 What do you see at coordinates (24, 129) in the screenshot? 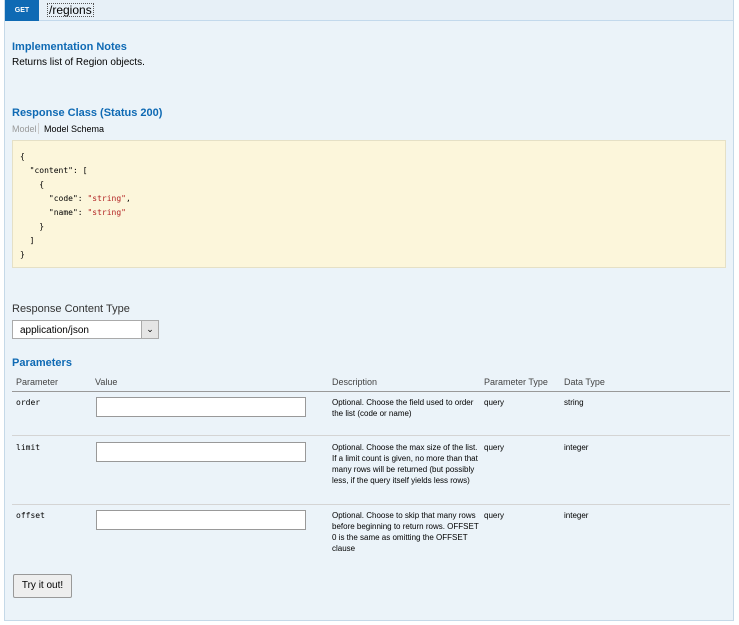
I see `model-tab: Model` at bounding box center [24, 129].